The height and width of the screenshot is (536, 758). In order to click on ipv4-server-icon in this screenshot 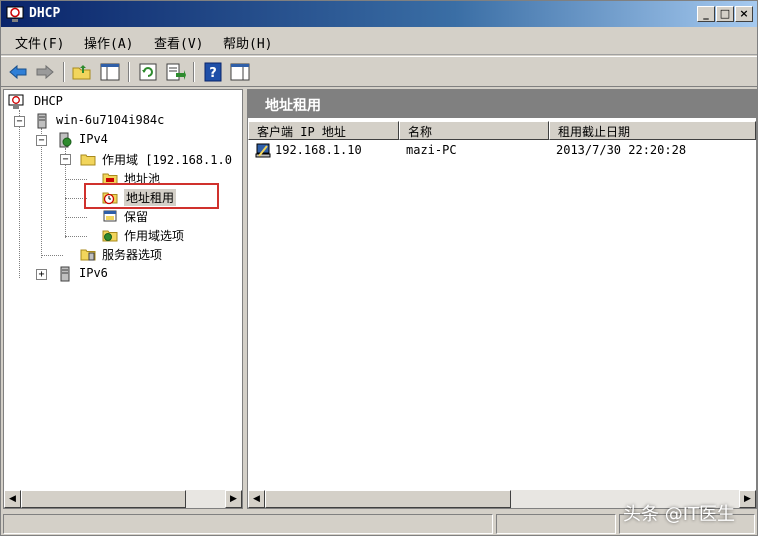, I will do `click(65, 140)`.